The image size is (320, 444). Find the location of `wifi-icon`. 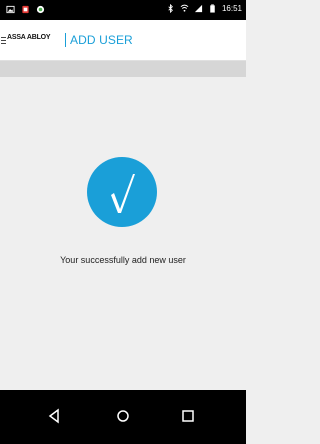

wifi-icon is located at coordinates (184, 8).